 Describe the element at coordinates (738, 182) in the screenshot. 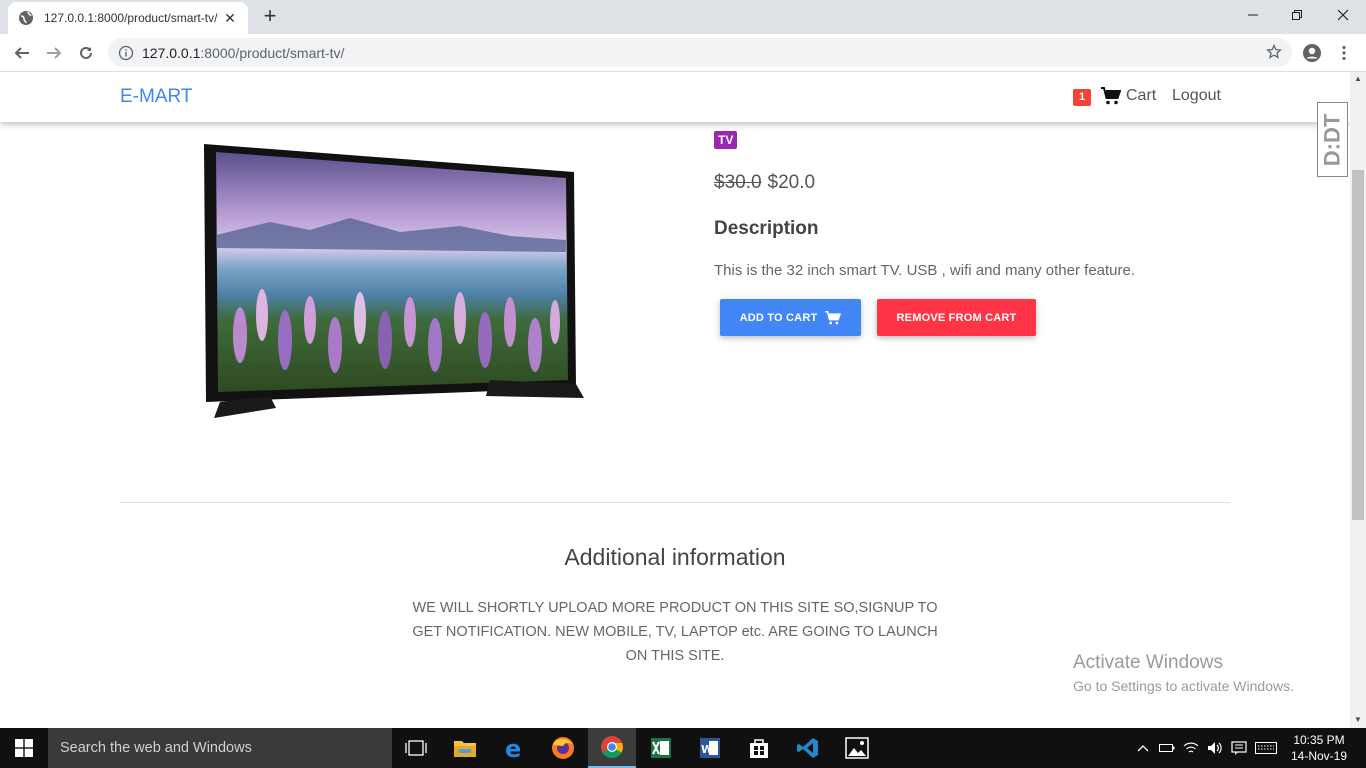

I see `old-price: $30.0` at that location.